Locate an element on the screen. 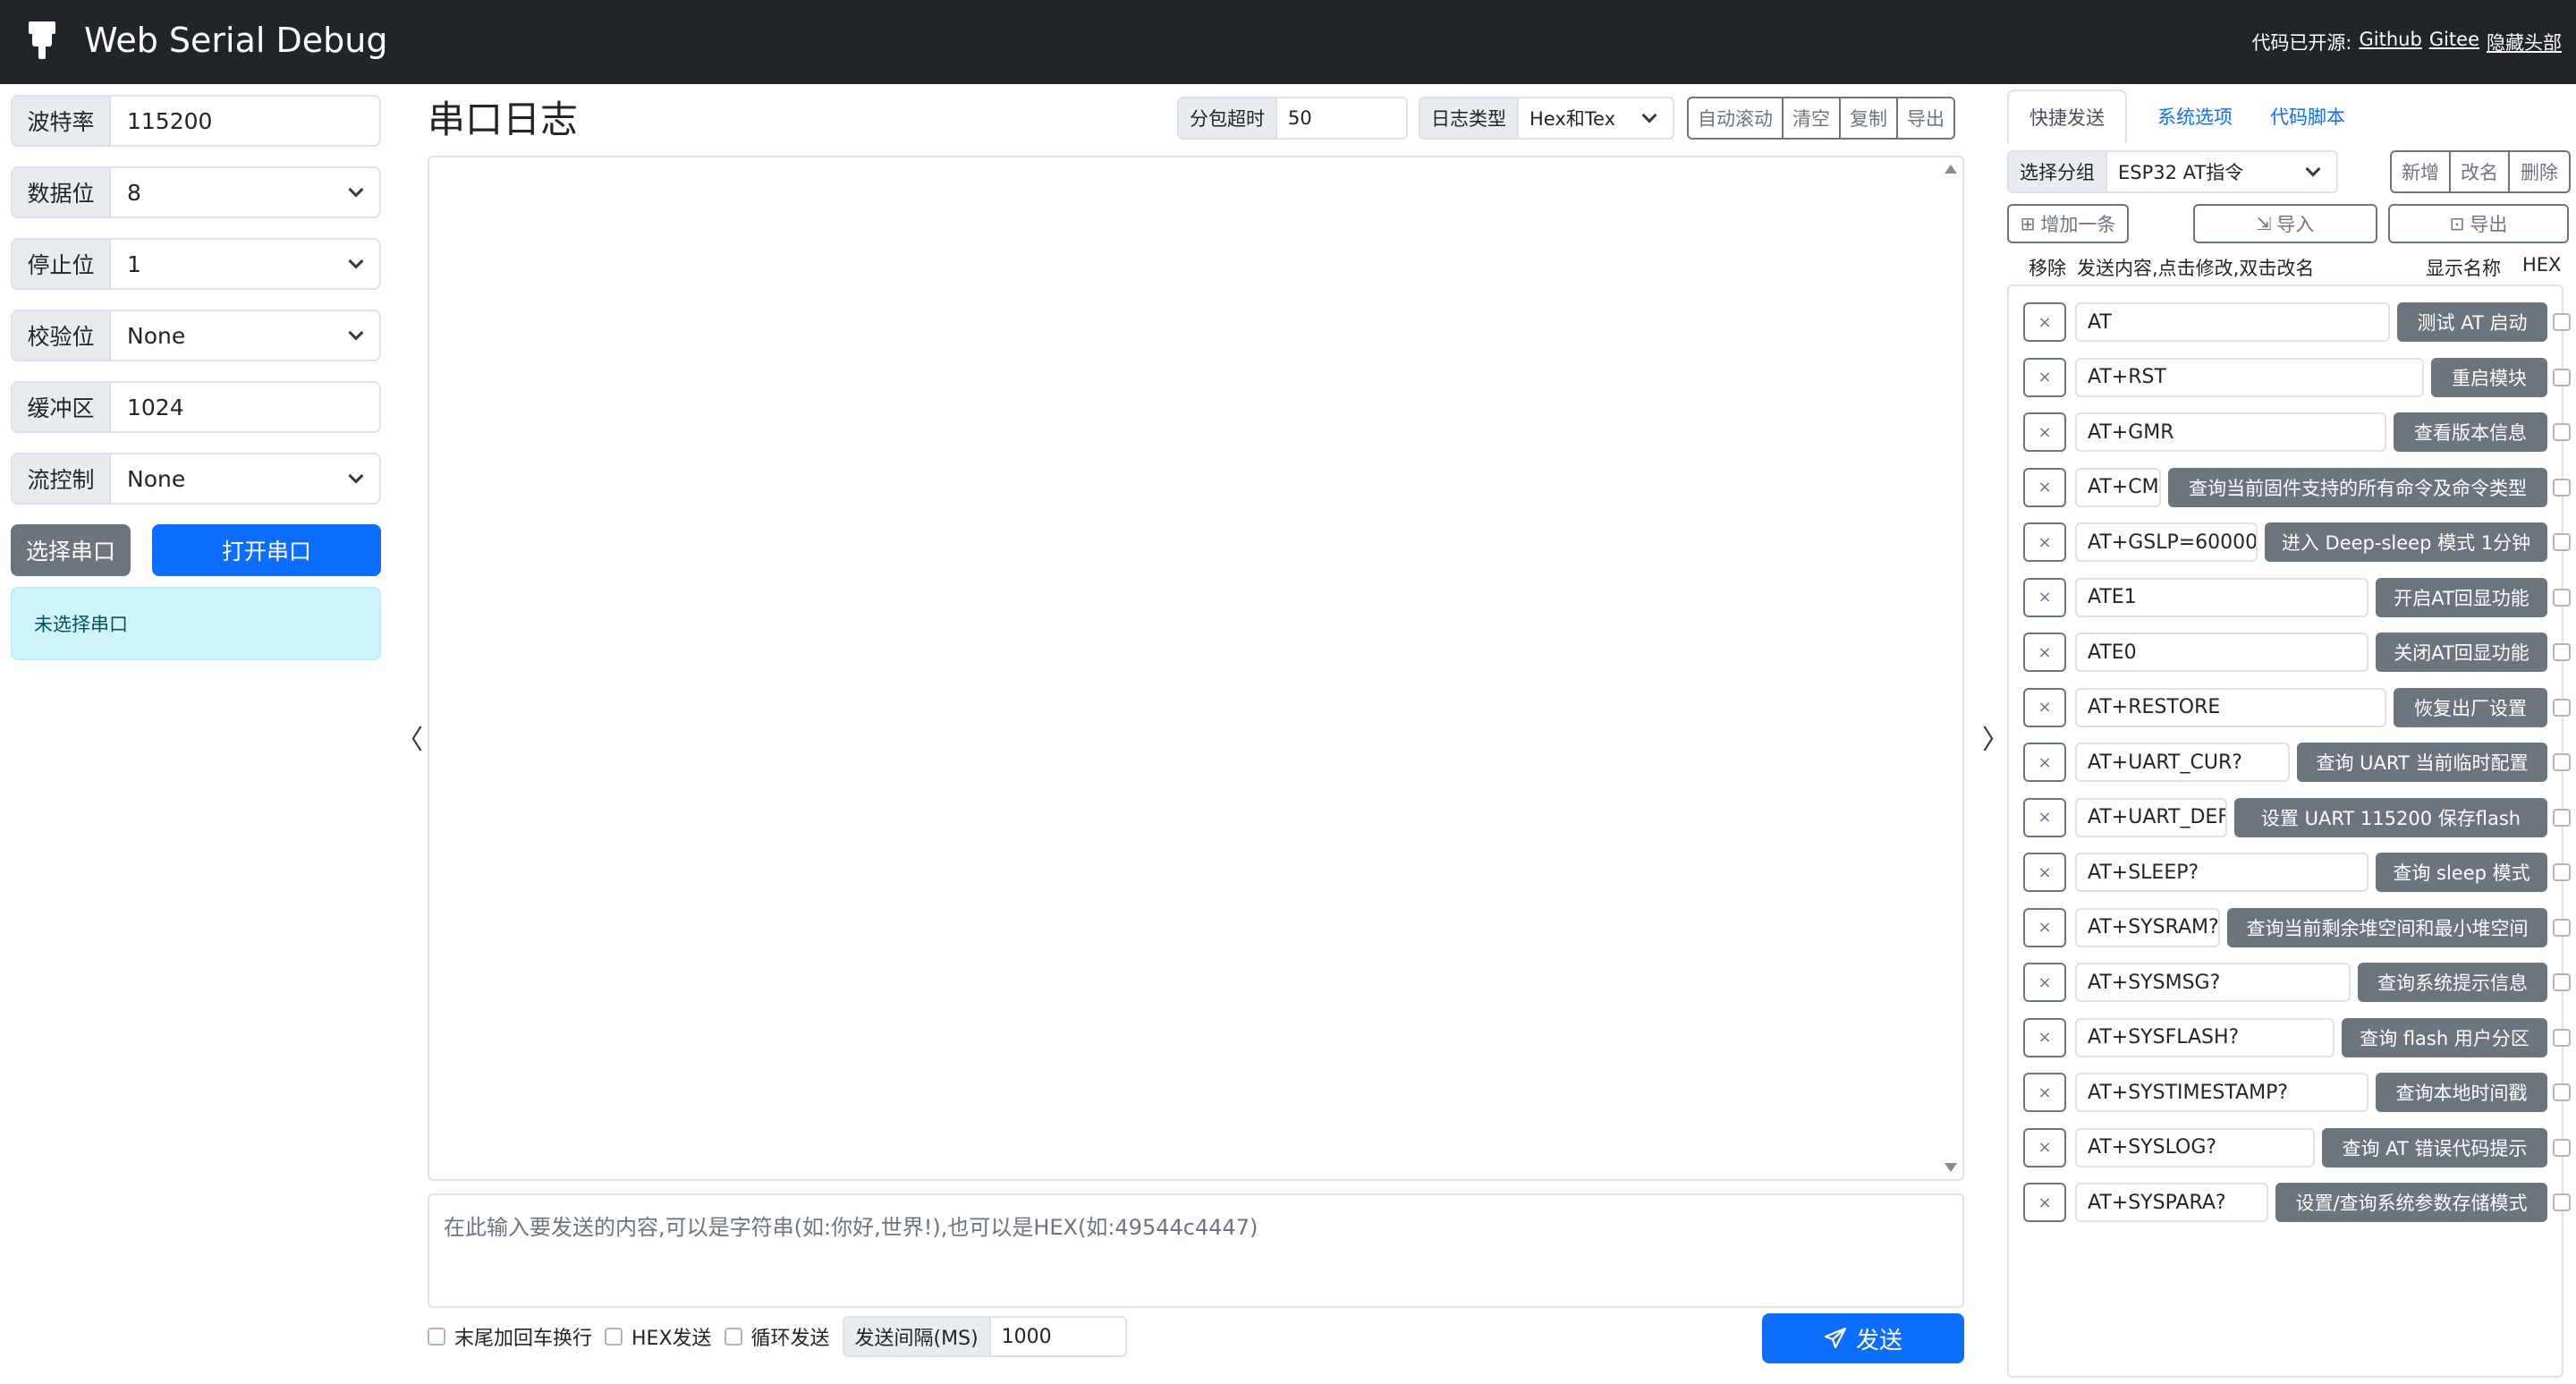 Image resolution: width=2576 pixels, height=1384 pixels. github-link: Github is located at coordinates (2391, 42).